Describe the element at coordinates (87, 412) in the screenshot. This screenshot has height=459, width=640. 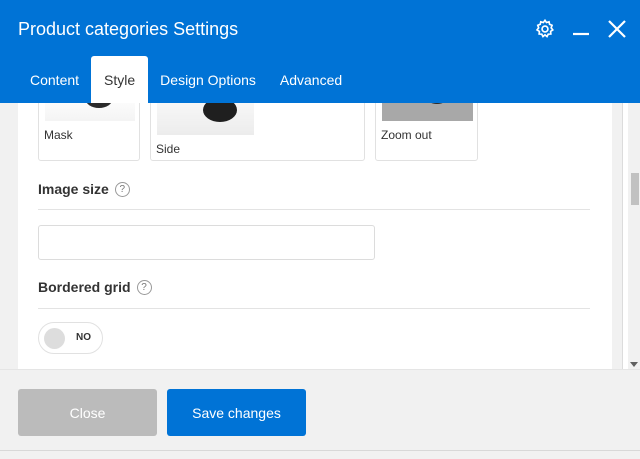
I see `close-button: Close` at that location.